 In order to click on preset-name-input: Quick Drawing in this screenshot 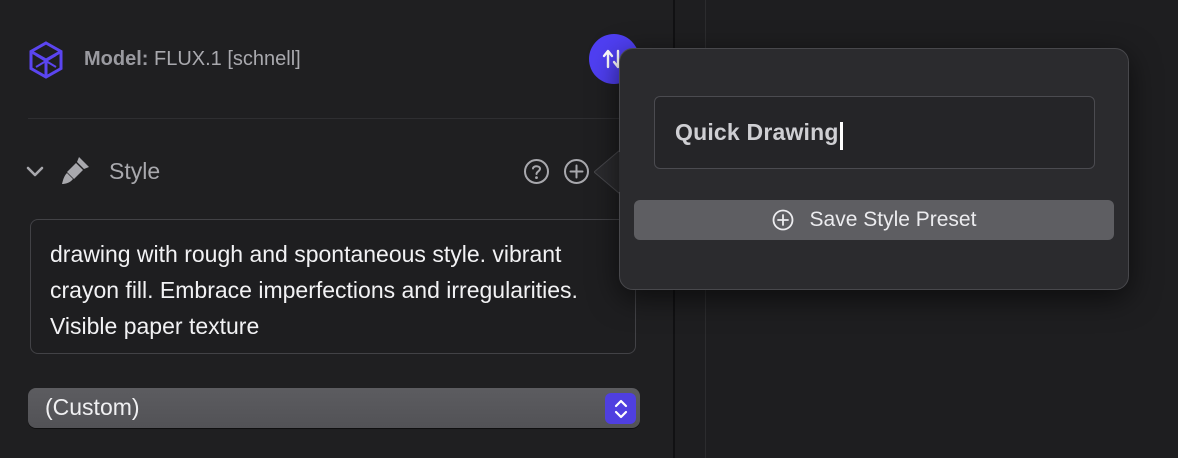, I will do `click(874, 132)`.